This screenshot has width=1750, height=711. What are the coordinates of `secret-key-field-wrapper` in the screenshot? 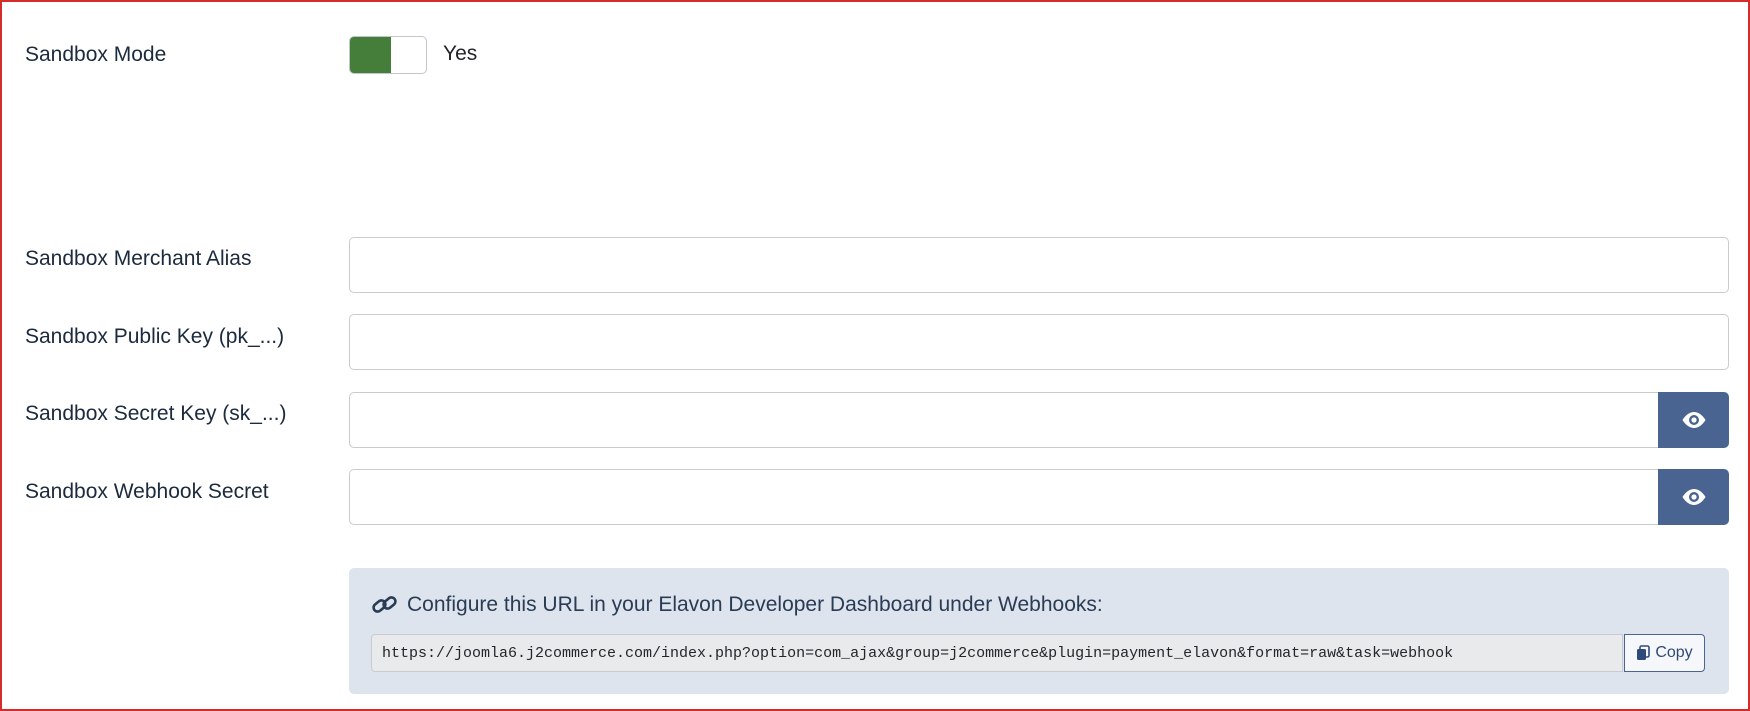 It's located at (1004, 420).